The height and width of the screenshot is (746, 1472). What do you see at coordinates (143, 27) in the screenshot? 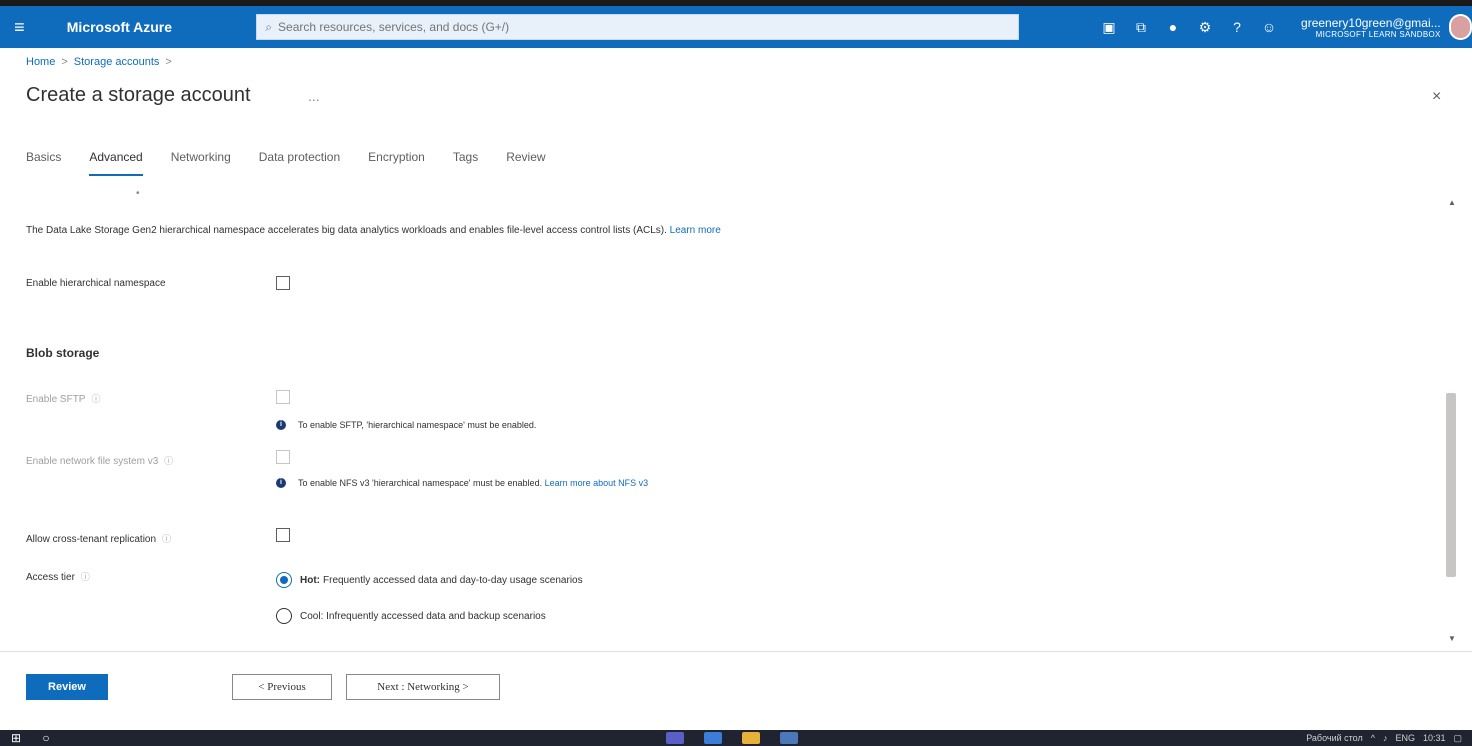
I see `brand-title: Microsoft Azure` at bounding box center [143, 27].